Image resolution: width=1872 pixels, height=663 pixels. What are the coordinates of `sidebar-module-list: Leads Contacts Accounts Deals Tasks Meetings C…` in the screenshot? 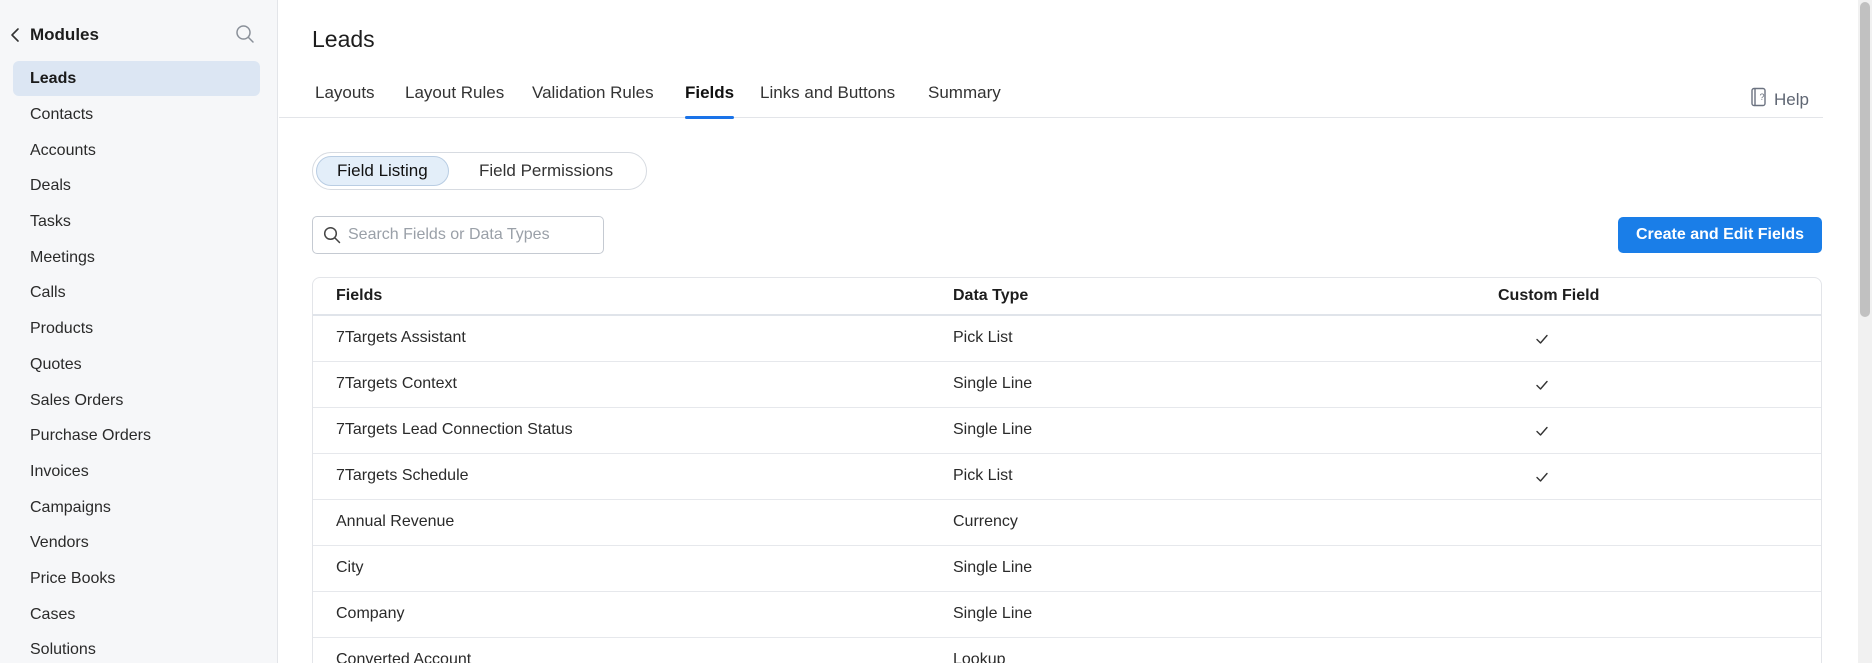 It's located at (136, 362).